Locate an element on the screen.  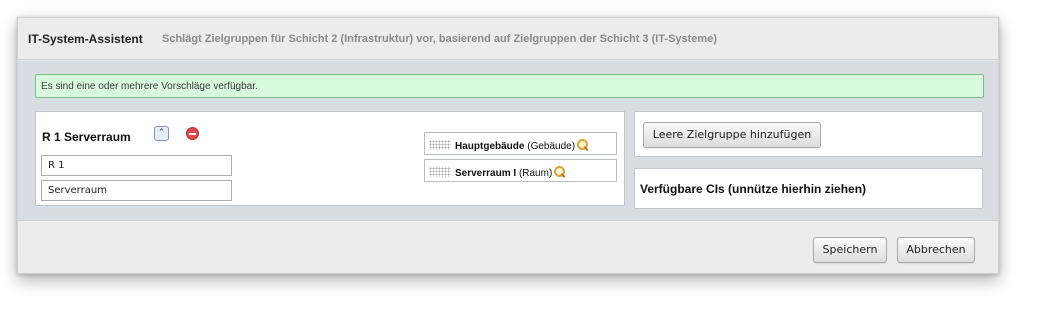
ci-type: (Gebäude) is located at coordinates (551, 146).